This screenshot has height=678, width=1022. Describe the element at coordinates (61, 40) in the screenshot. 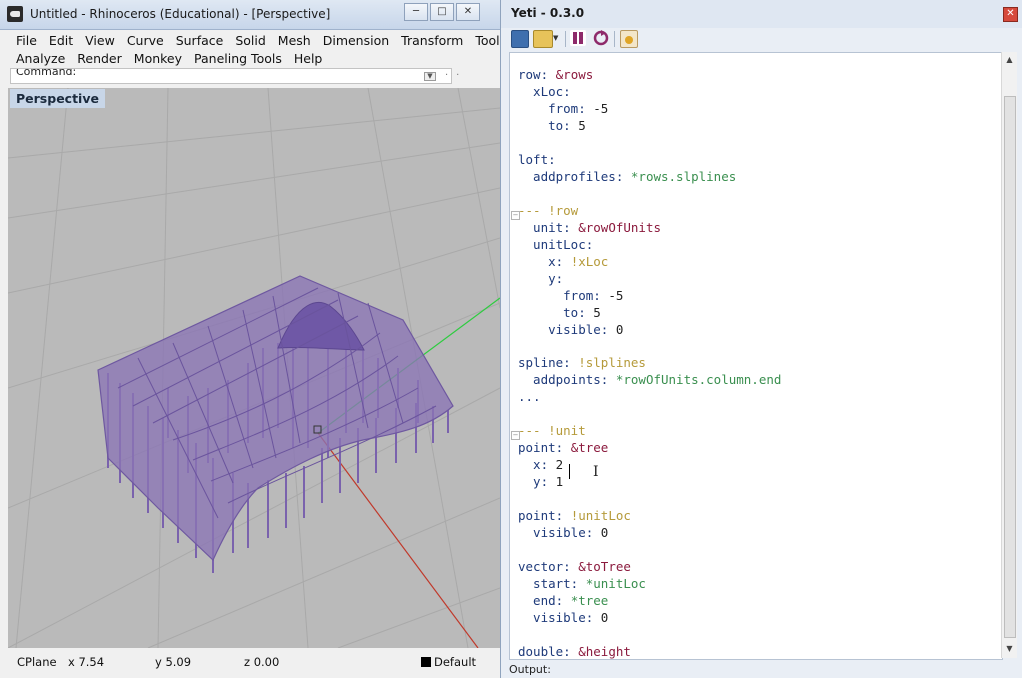

I see `menu-item-edit: Edit` at that location.